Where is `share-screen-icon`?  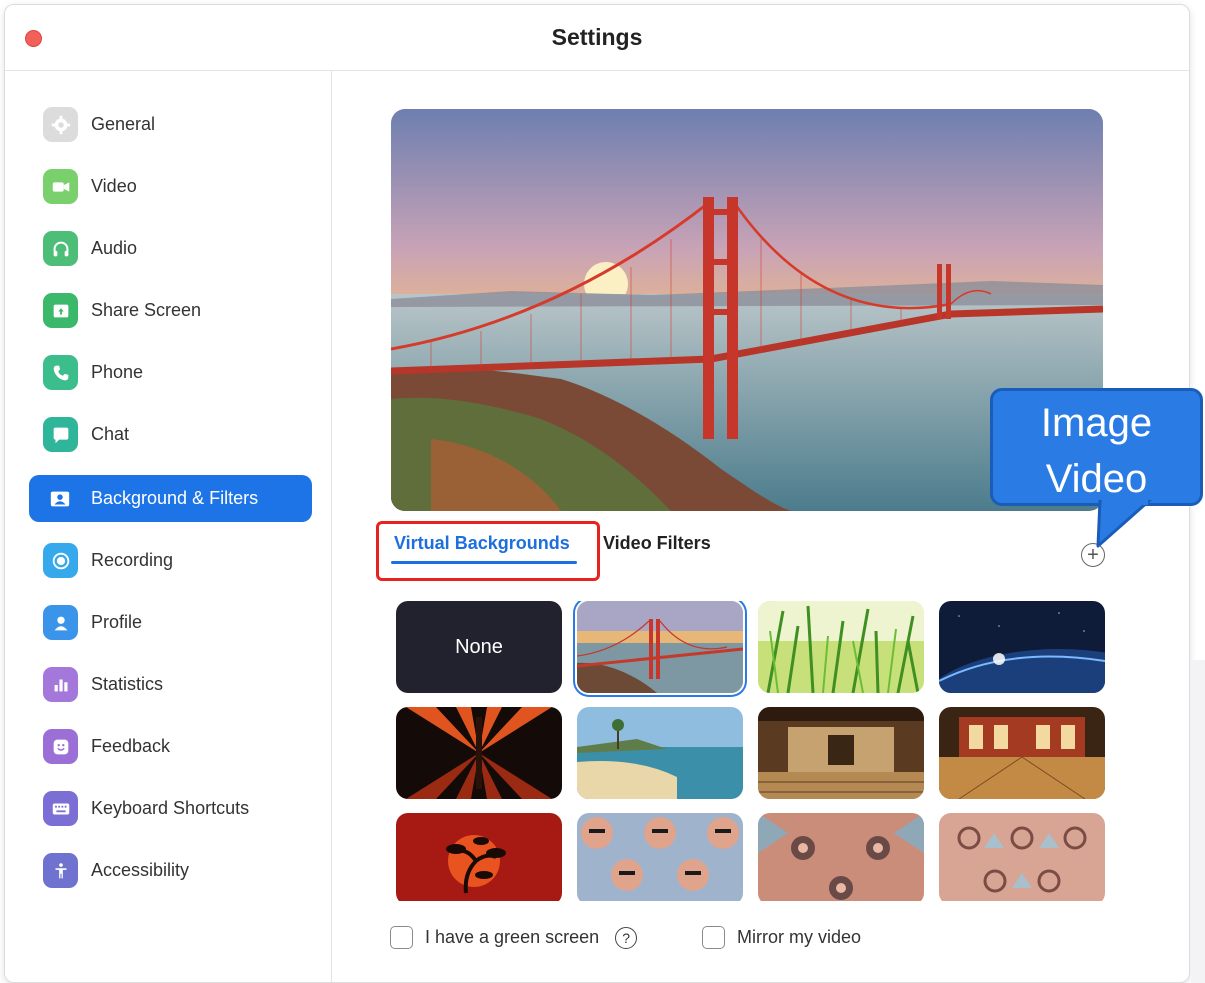 share-screen-icon is located at coordinates (60, 310).